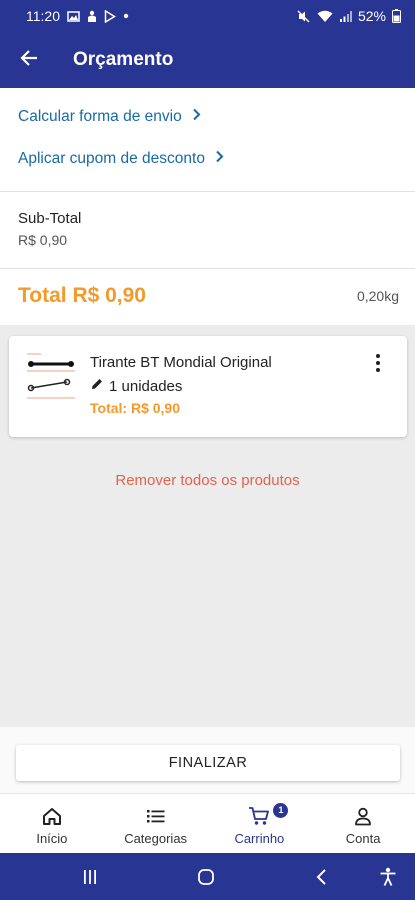 The width and height of the screenshot is (415, 900). I want to click on battery-icon, so click(396, 16).